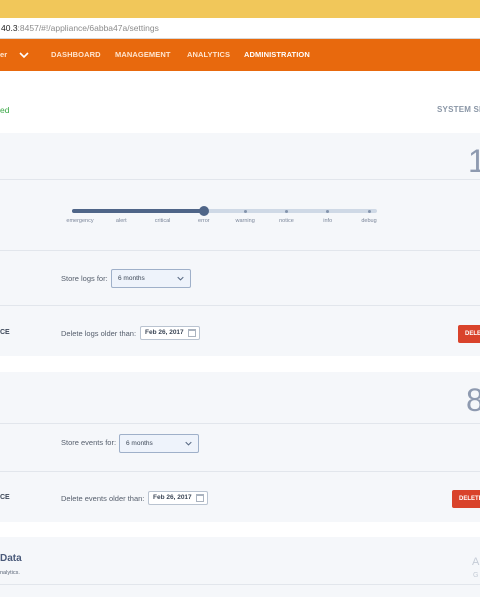  What do you see at coordinates (245, 221) in the screenshot?
I see `log-level-label: warning` at bounding box center [245, 221].